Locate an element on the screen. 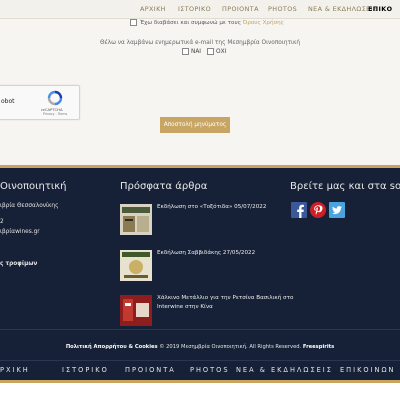  bottom-nav-home: ΡΧΙΚΗ is located at coordinates (15, 370).